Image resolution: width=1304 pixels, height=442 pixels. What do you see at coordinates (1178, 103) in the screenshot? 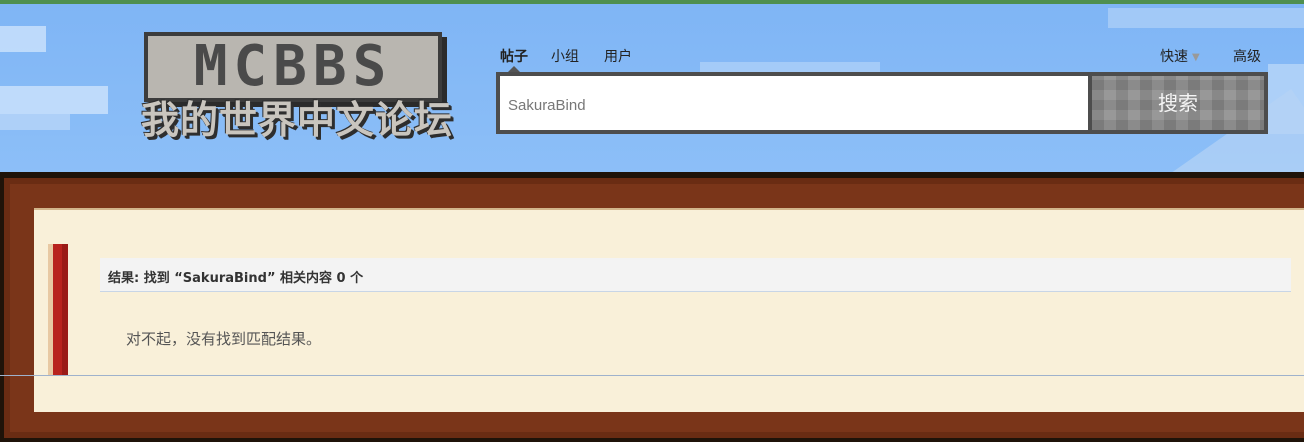
I see `search-button: 搜索` at bounding box center [1178, 103].